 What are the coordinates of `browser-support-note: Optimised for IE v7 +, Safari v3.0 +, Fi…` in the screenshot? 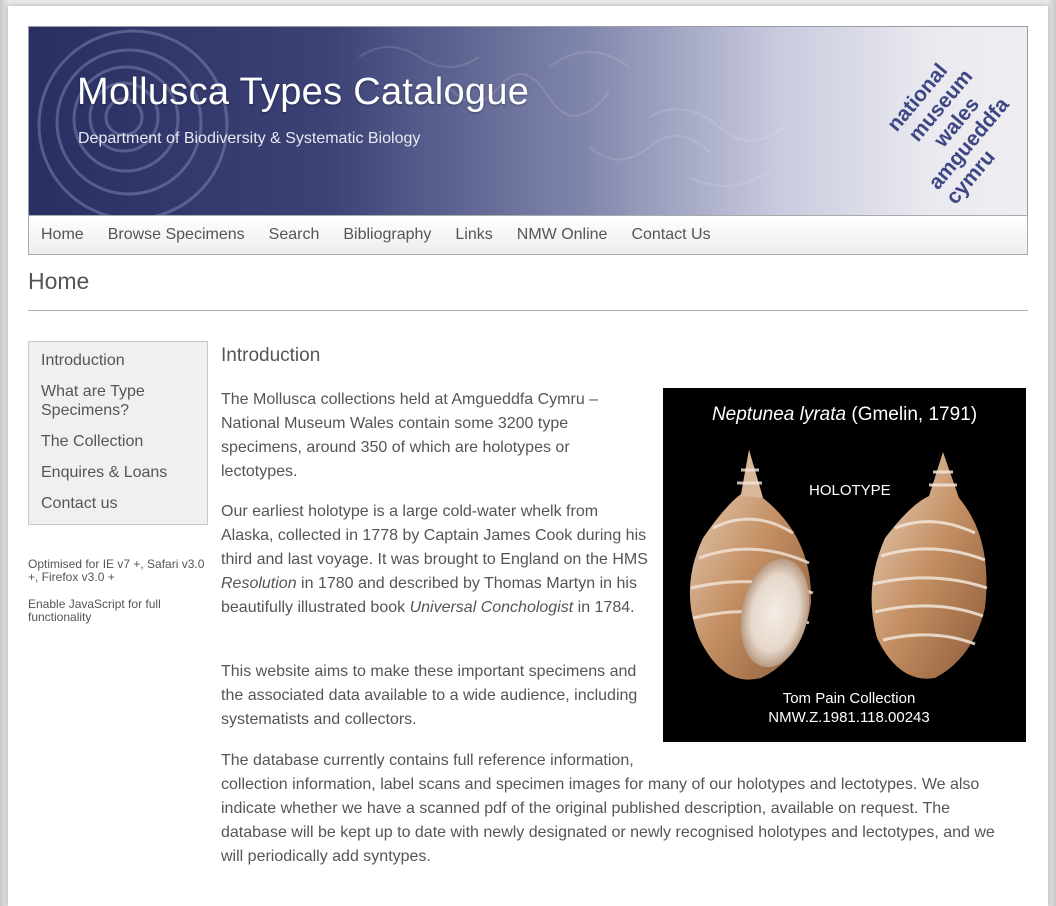 It's located at (116, 570).